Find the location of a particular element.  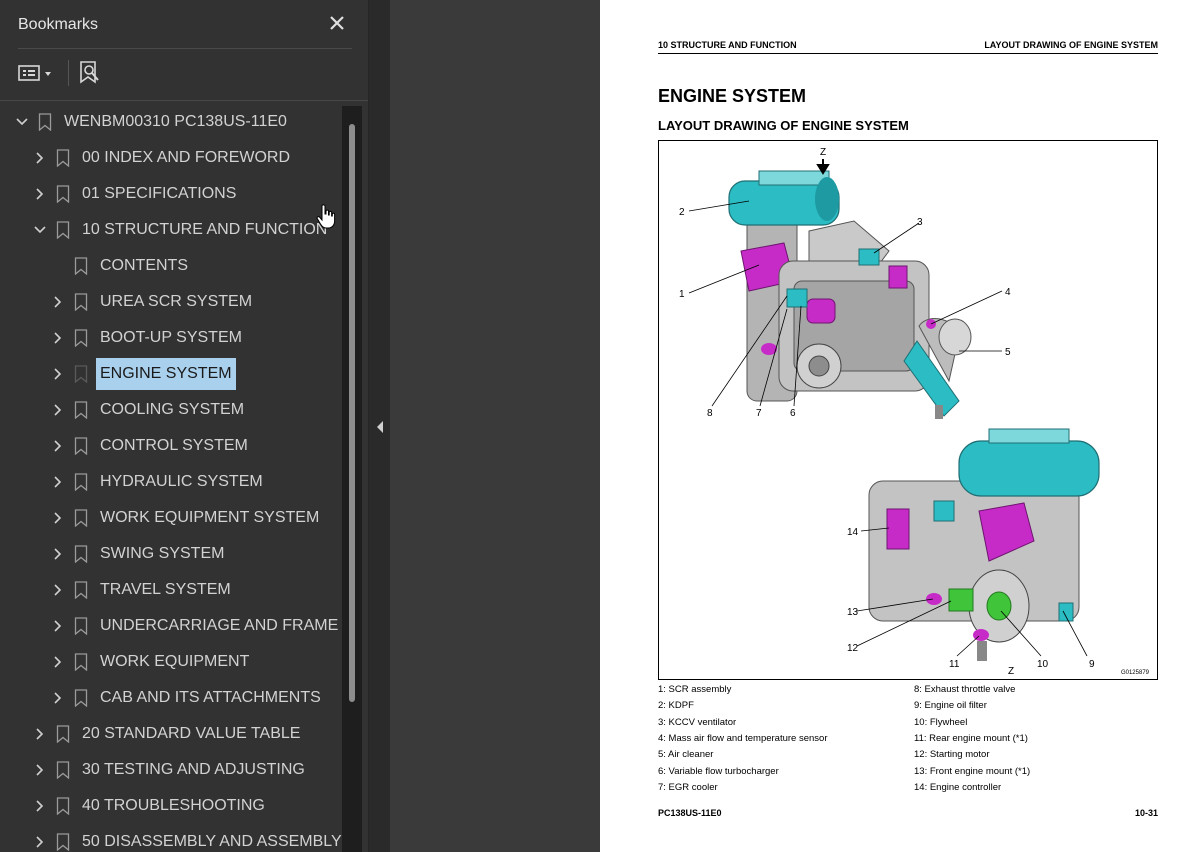

legend-item: 6: Variable flow turbocharger is located at coordinates (718, 771).